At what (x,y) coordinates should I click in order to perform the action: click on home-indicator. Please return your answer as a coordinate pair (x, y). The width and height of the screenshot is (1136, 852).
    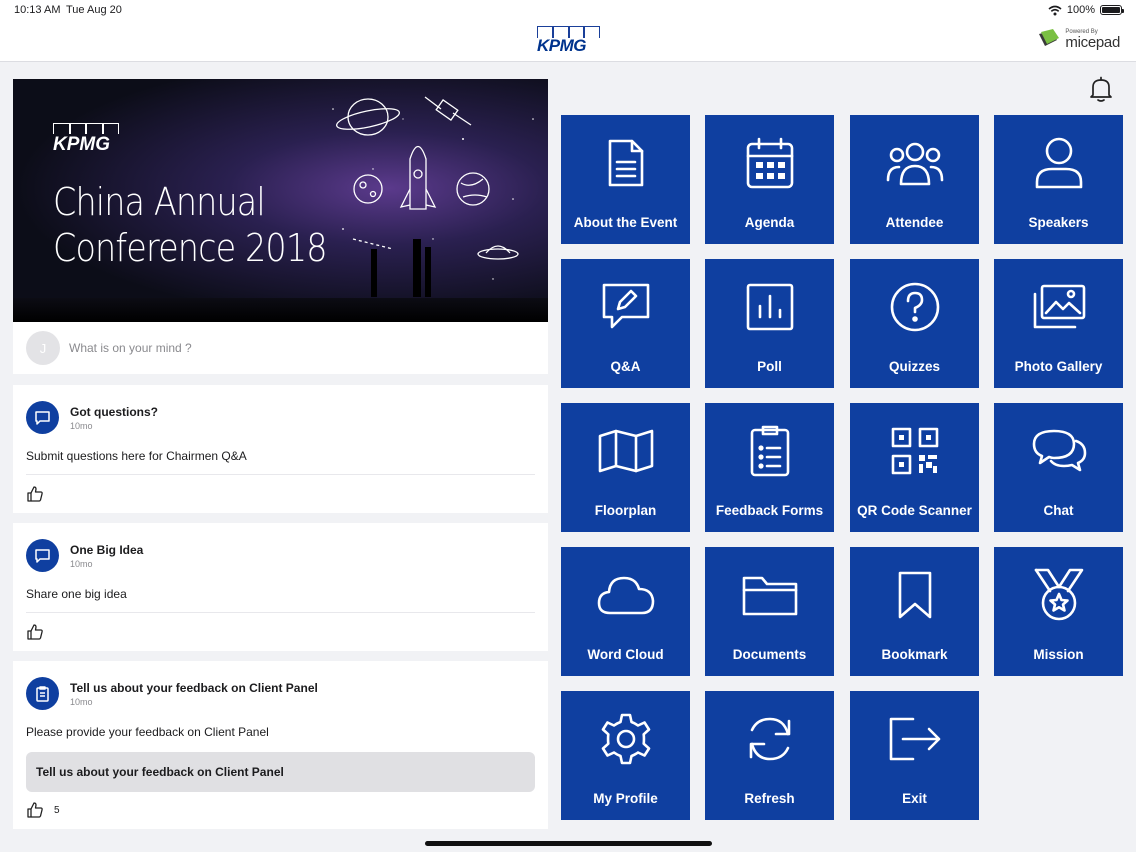
    Looking at the image, I should click on (568, 843).